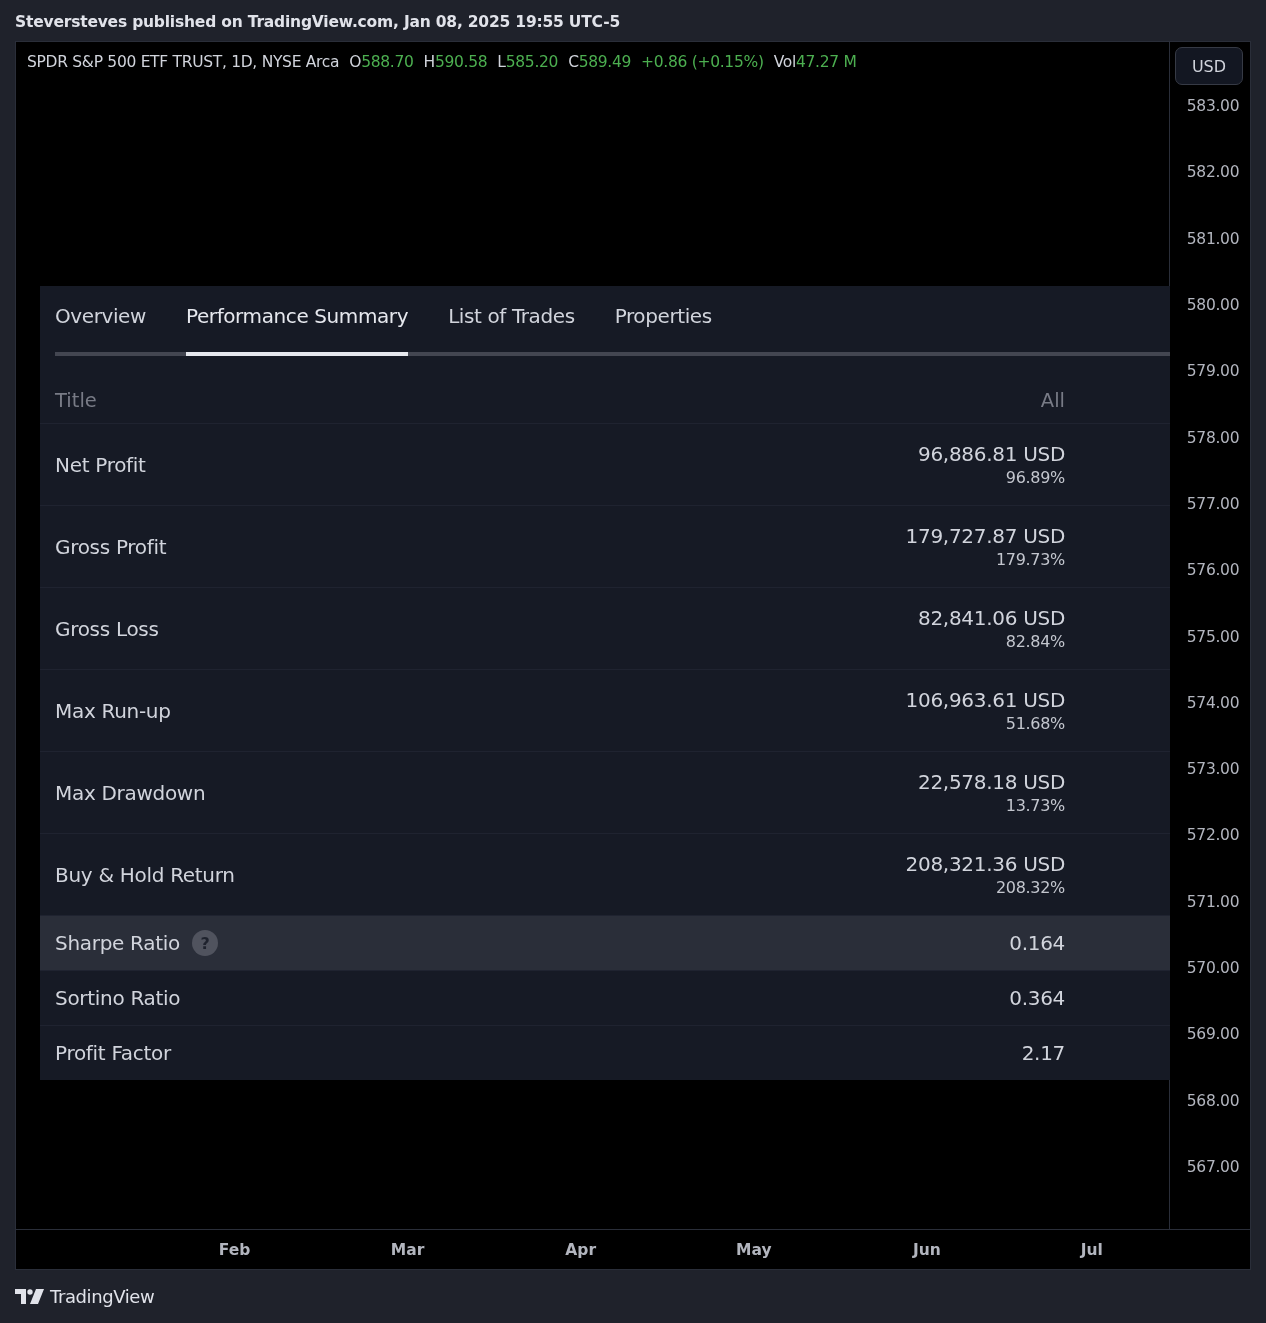 The image size is (1266, 1323). Describe the element at coordinates (113, 1053) in the screenshot. I see `metric-title: Profit Factor` at that location.